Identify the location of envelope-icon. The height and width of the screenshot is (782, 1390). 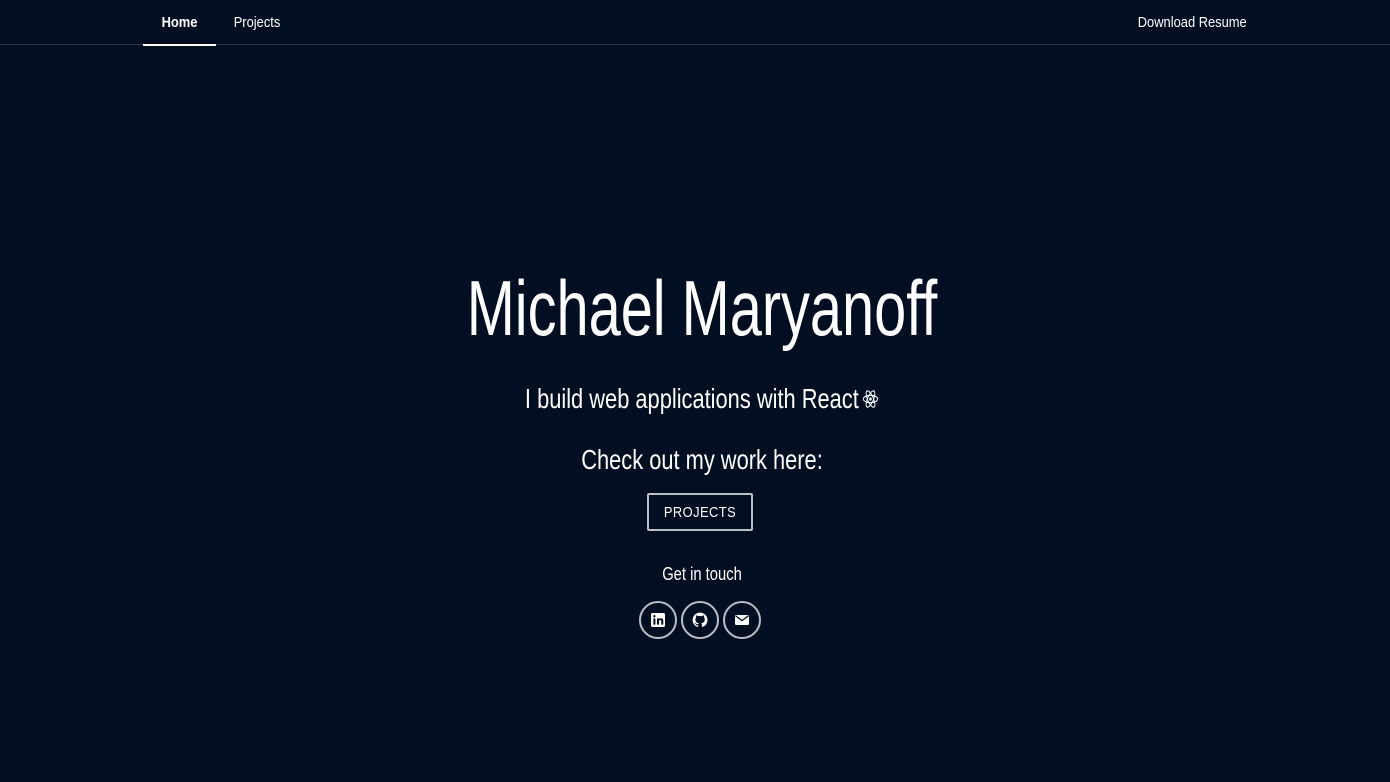
(742, 620).